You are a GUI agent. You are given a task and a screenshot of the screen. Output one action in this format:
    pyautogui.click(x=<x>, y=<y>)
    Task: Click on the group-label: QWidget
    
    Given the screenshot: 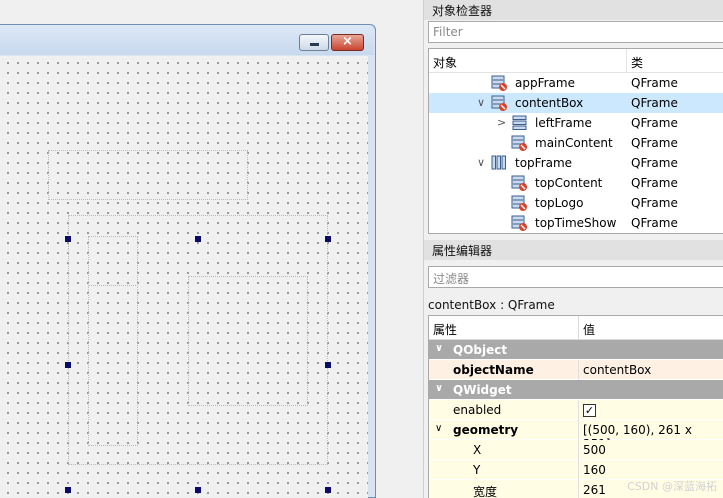 What is the action you would take?
    pyautogui.click(x=482, y=390)
    